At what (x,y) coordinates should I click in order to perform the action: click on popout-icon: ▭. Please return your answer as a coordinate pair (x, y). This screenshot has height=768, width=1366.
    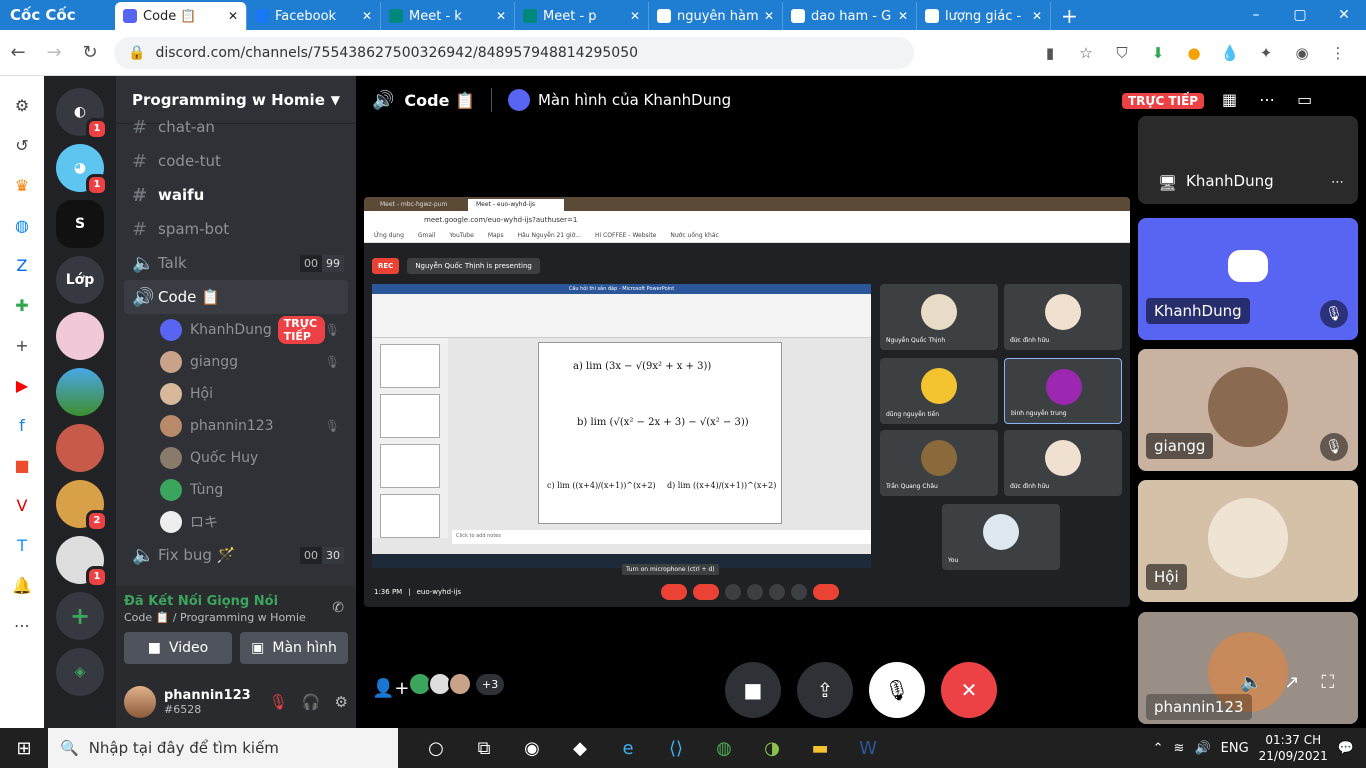
    Looking at the image, I should click on (1304, 99).